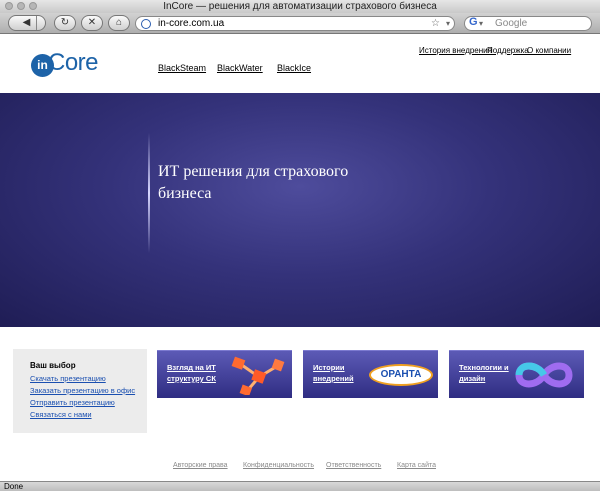 The image size is (600, 491). I want to click on nav-blackwater: BlackWater, so click(240, 68).